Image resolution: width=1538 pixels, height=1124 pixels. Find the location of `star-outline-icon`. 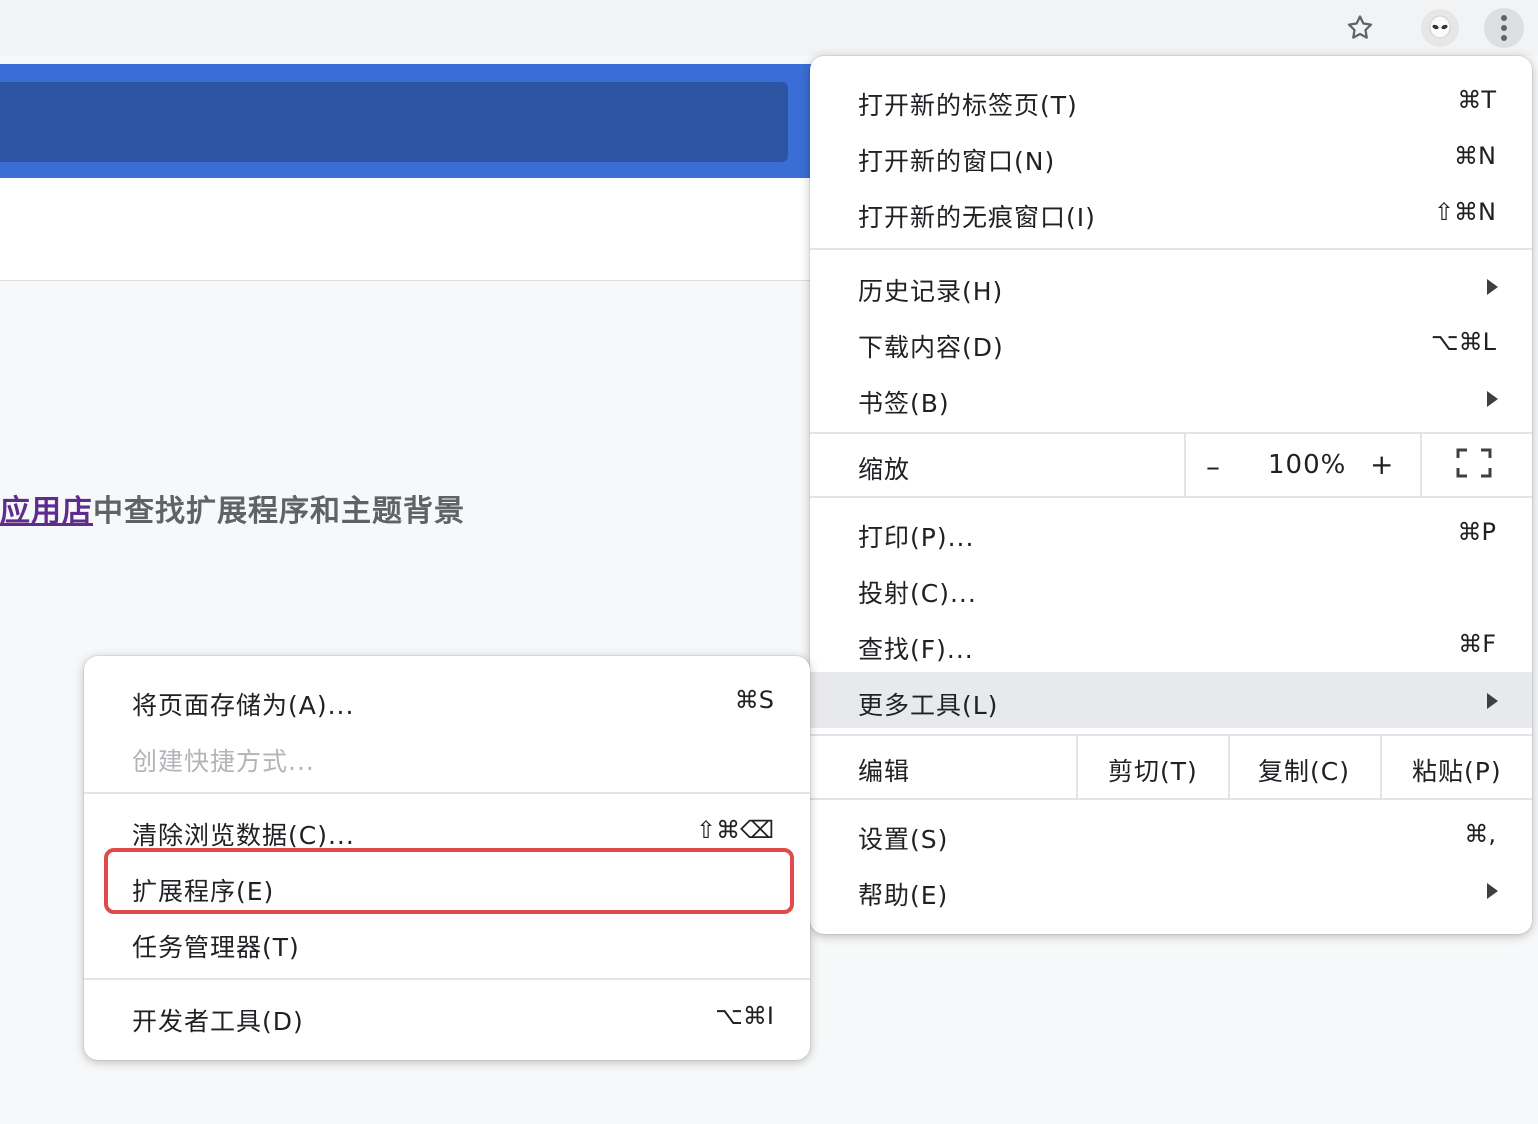

star-outline-icon is located at coordinates (1360, 27).